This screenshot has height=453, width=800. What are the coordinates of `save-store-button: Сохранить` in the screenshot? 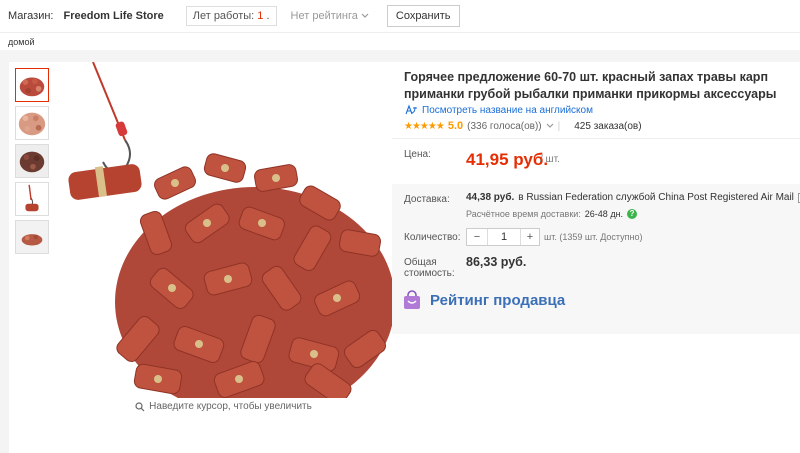 It's located at (423, 16).